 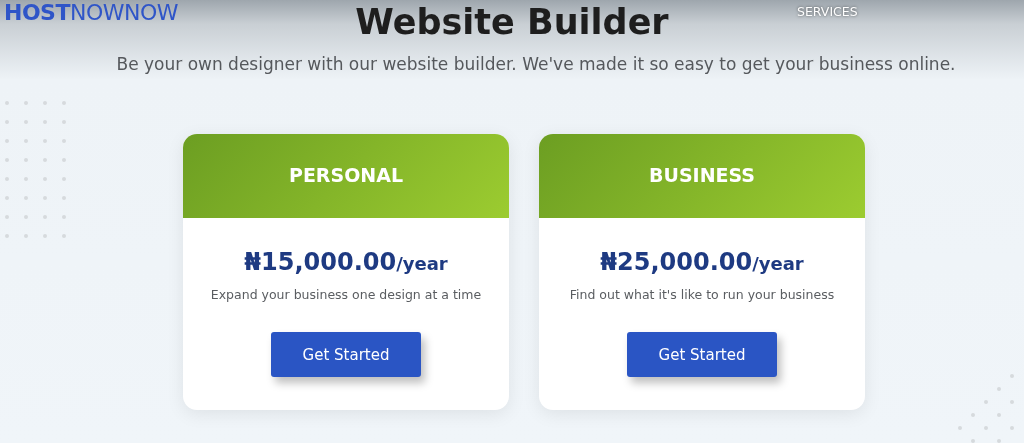 I want to click on plan-name: PERSONAL, so click(x=346, y=176).